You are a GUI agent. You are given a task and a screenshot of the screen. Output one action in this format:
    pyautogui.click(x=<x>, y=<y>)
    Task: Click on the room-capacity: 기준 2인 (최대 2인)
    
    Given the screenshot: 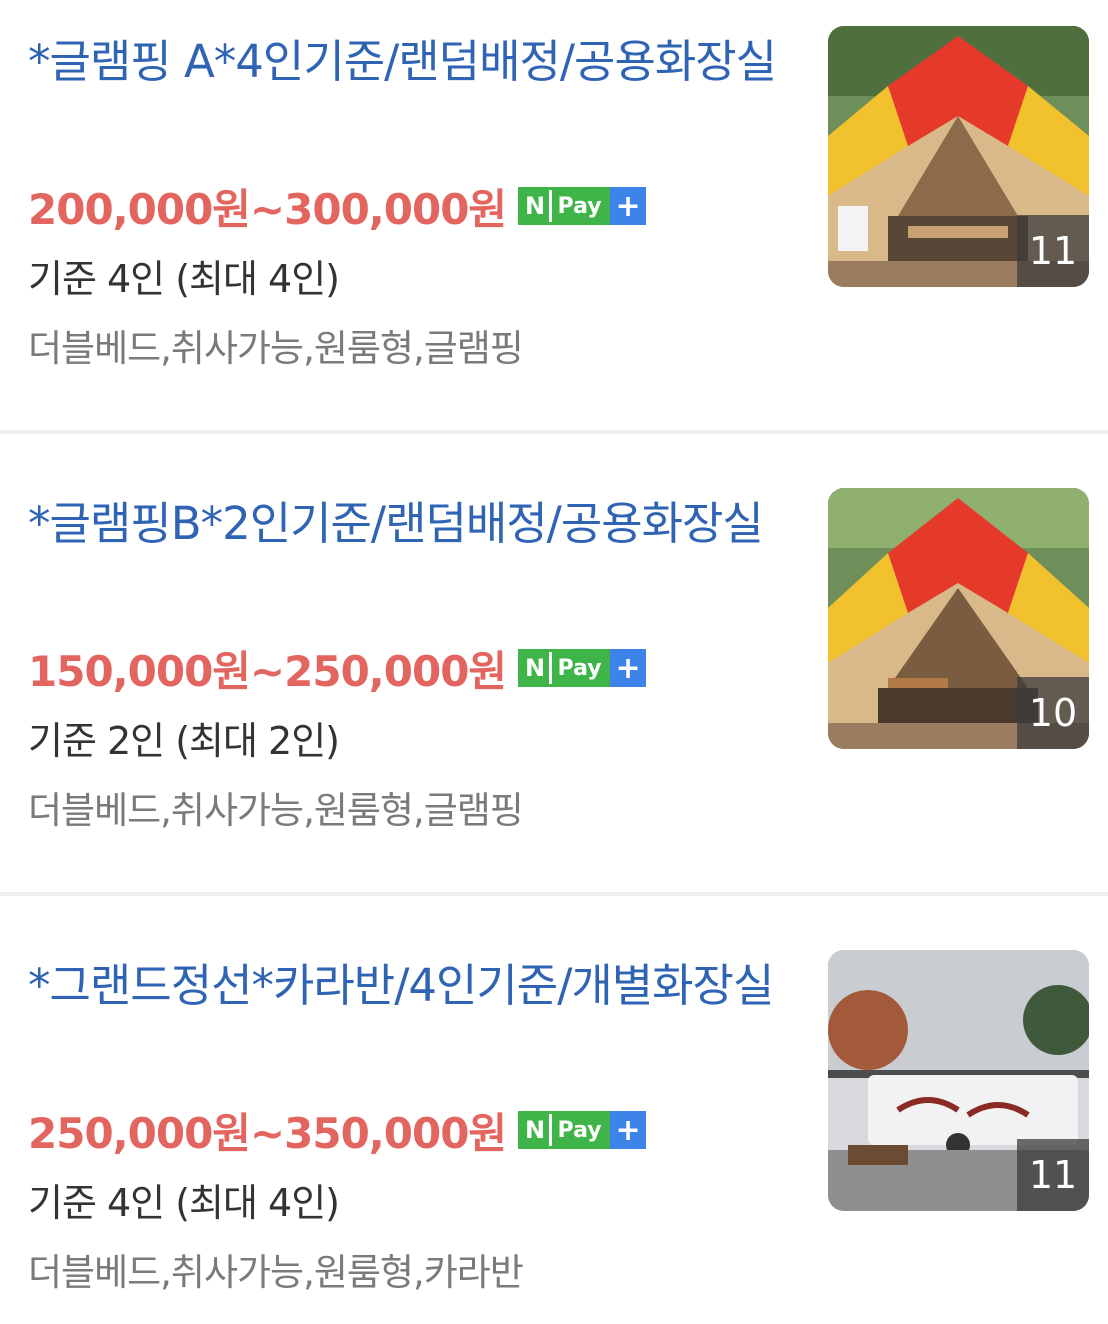 What is the action you would take?
    pyautogui.click(x=184, y=741)
    